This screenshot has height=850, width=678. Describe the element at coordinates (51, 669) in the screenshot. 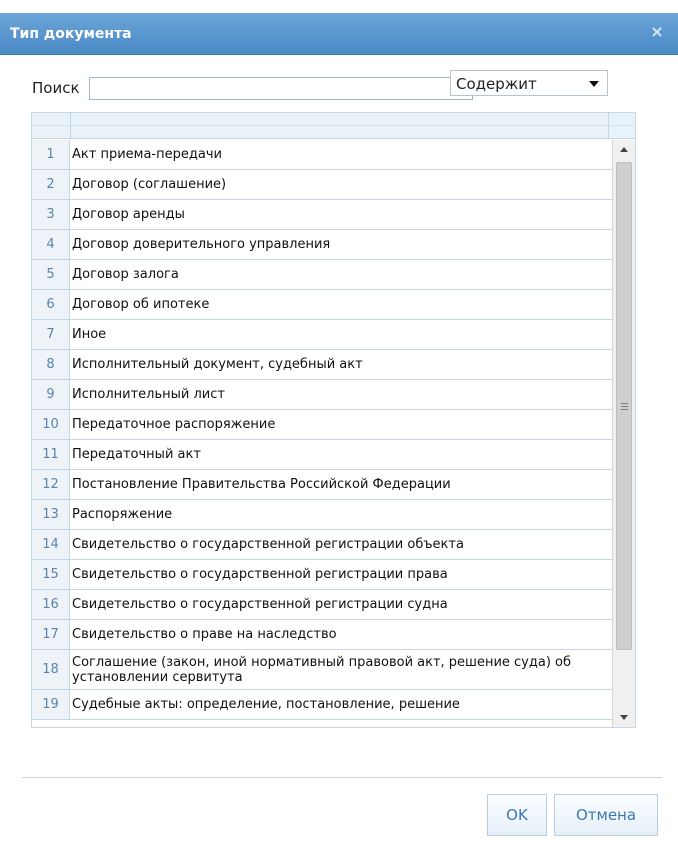

I see `row-number: 18` at that location.